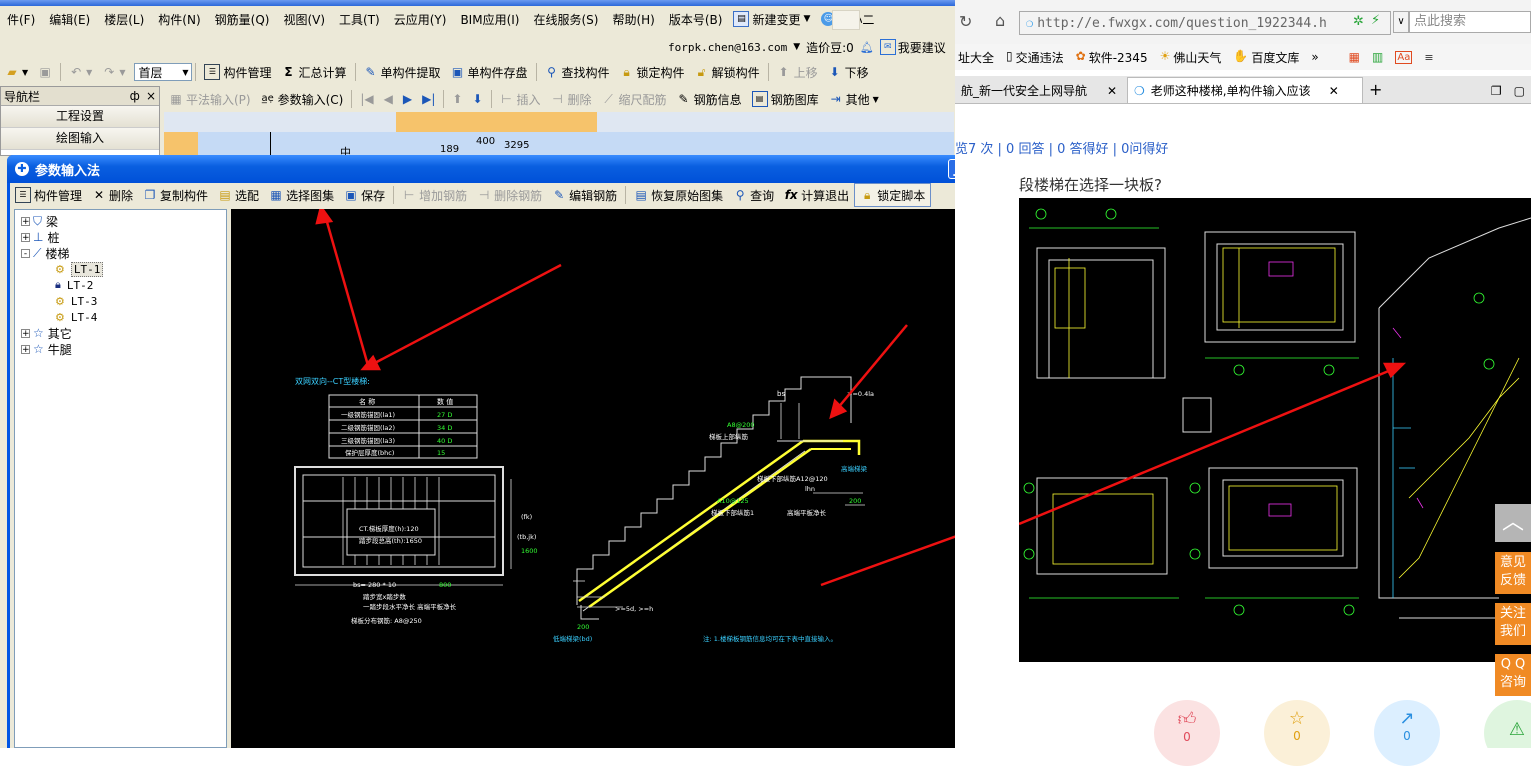 The image size is (1531, 766). Describe the element at coordinates (457, 99) in the screenshot. I see `row-up-button: ⬆` at that location.